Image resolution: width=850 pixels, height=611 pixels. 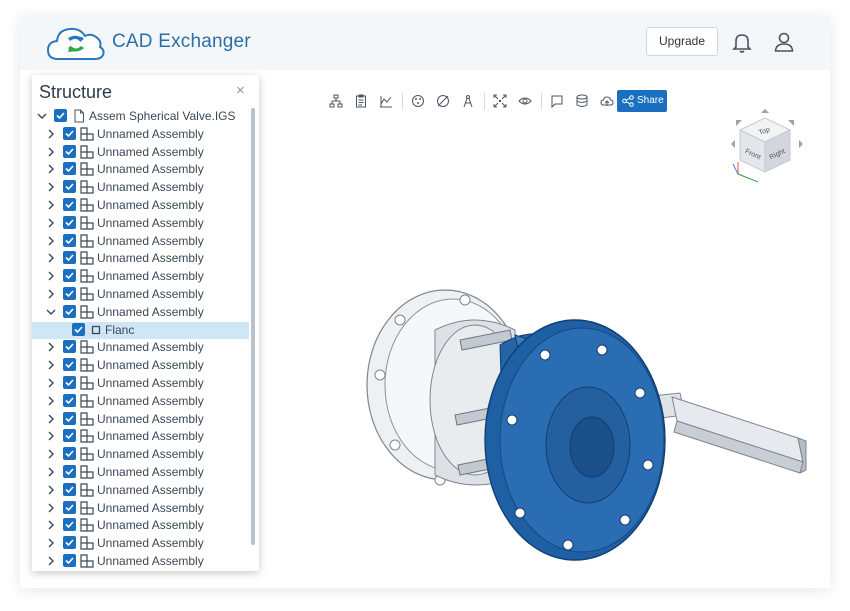 I want to click on rotate-cw-icon, so click(x=791, y=123).